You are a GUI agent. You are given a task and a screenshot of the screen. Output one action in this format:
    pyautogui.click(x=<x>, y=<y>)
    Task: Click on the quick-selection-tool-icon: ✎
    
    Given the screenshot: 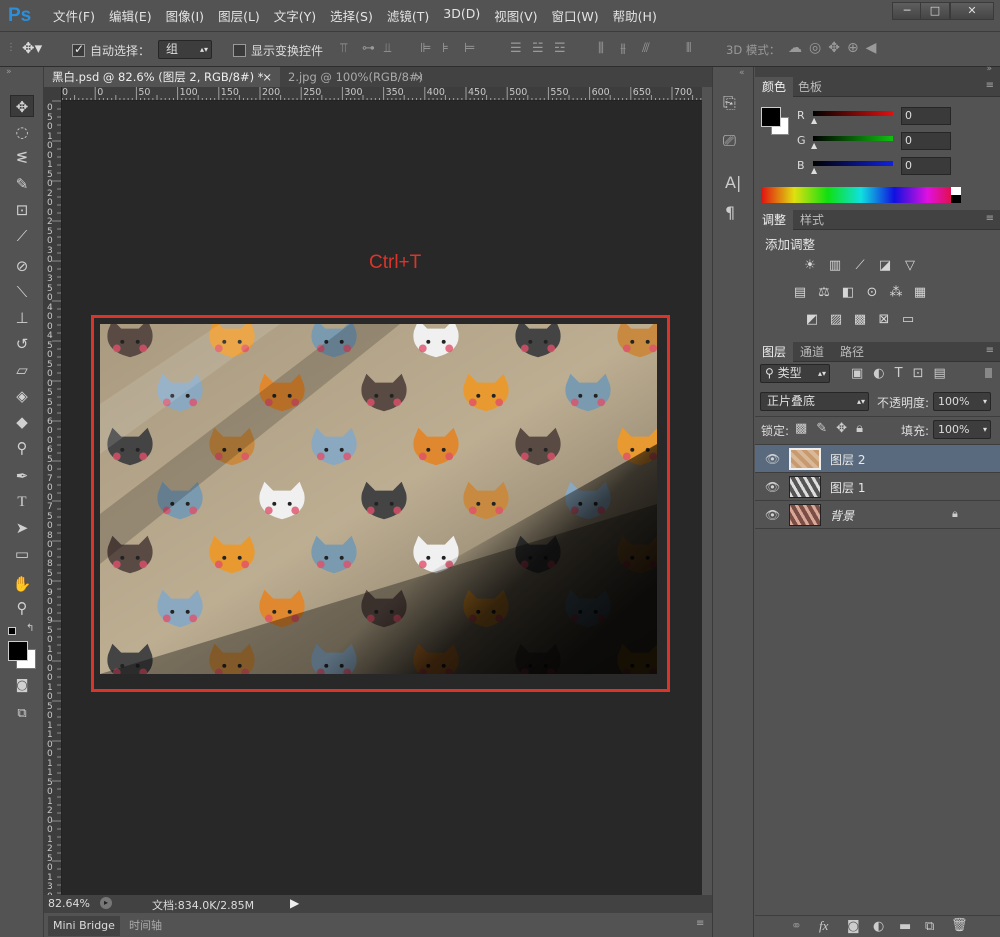 What is the action you would take?
    pyautogui.click(x=22, y=184)
    